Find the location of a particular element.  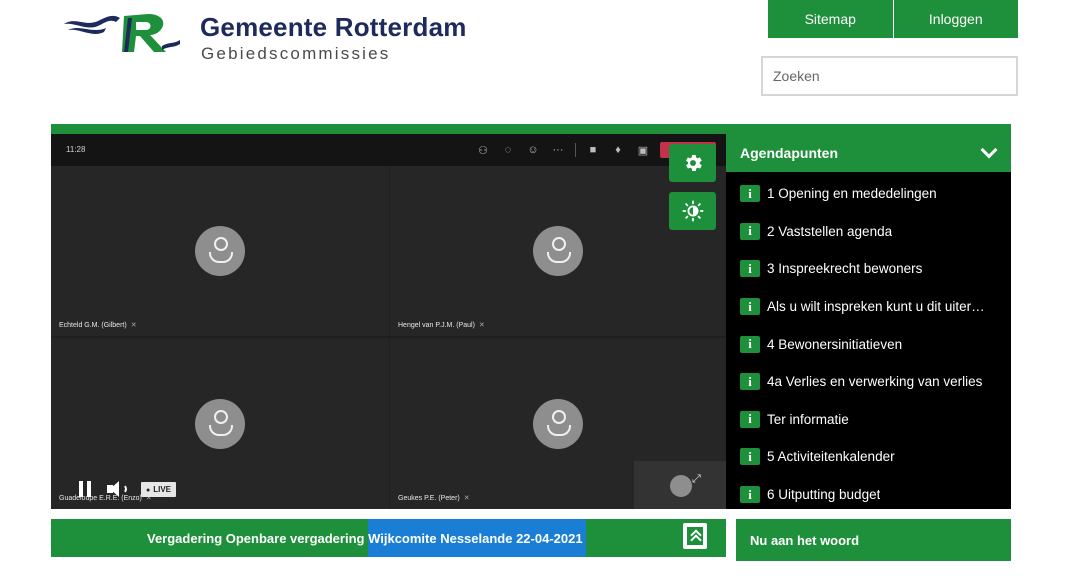

agenda-item-label: 4 Bewonersinitiatieven is located at coordinates (835, 344).